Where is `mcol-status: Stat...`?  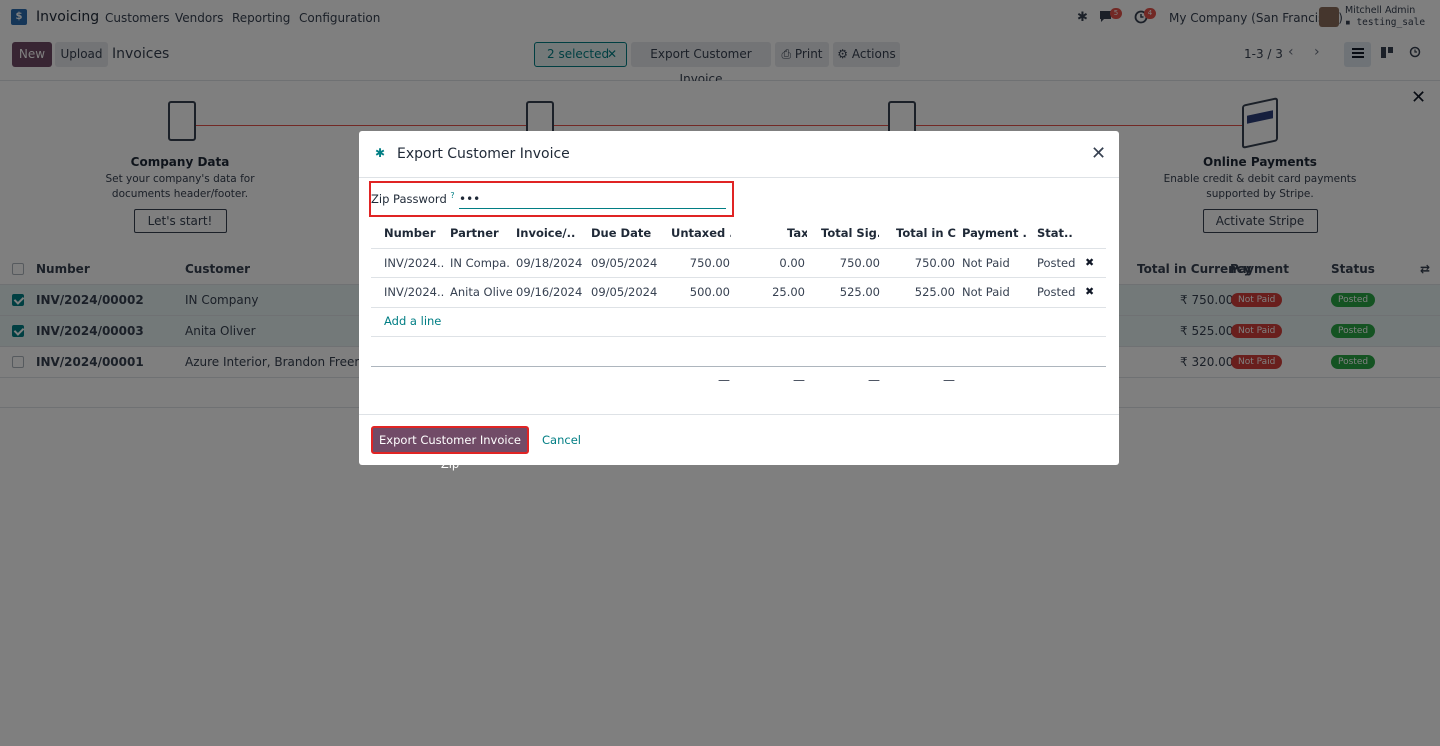 mcol-status: Stat... is located at coordinates (1054, 233).